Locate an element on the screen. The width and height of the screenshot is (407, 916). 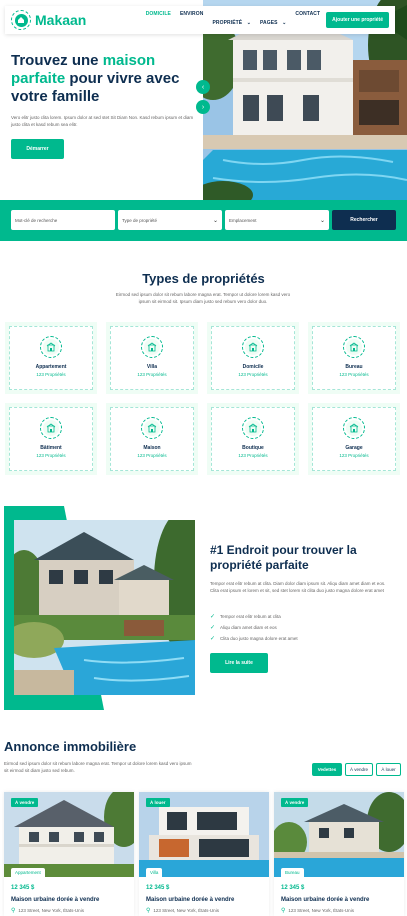
chevron-right-icon: › is located at coordinates (203, 107).